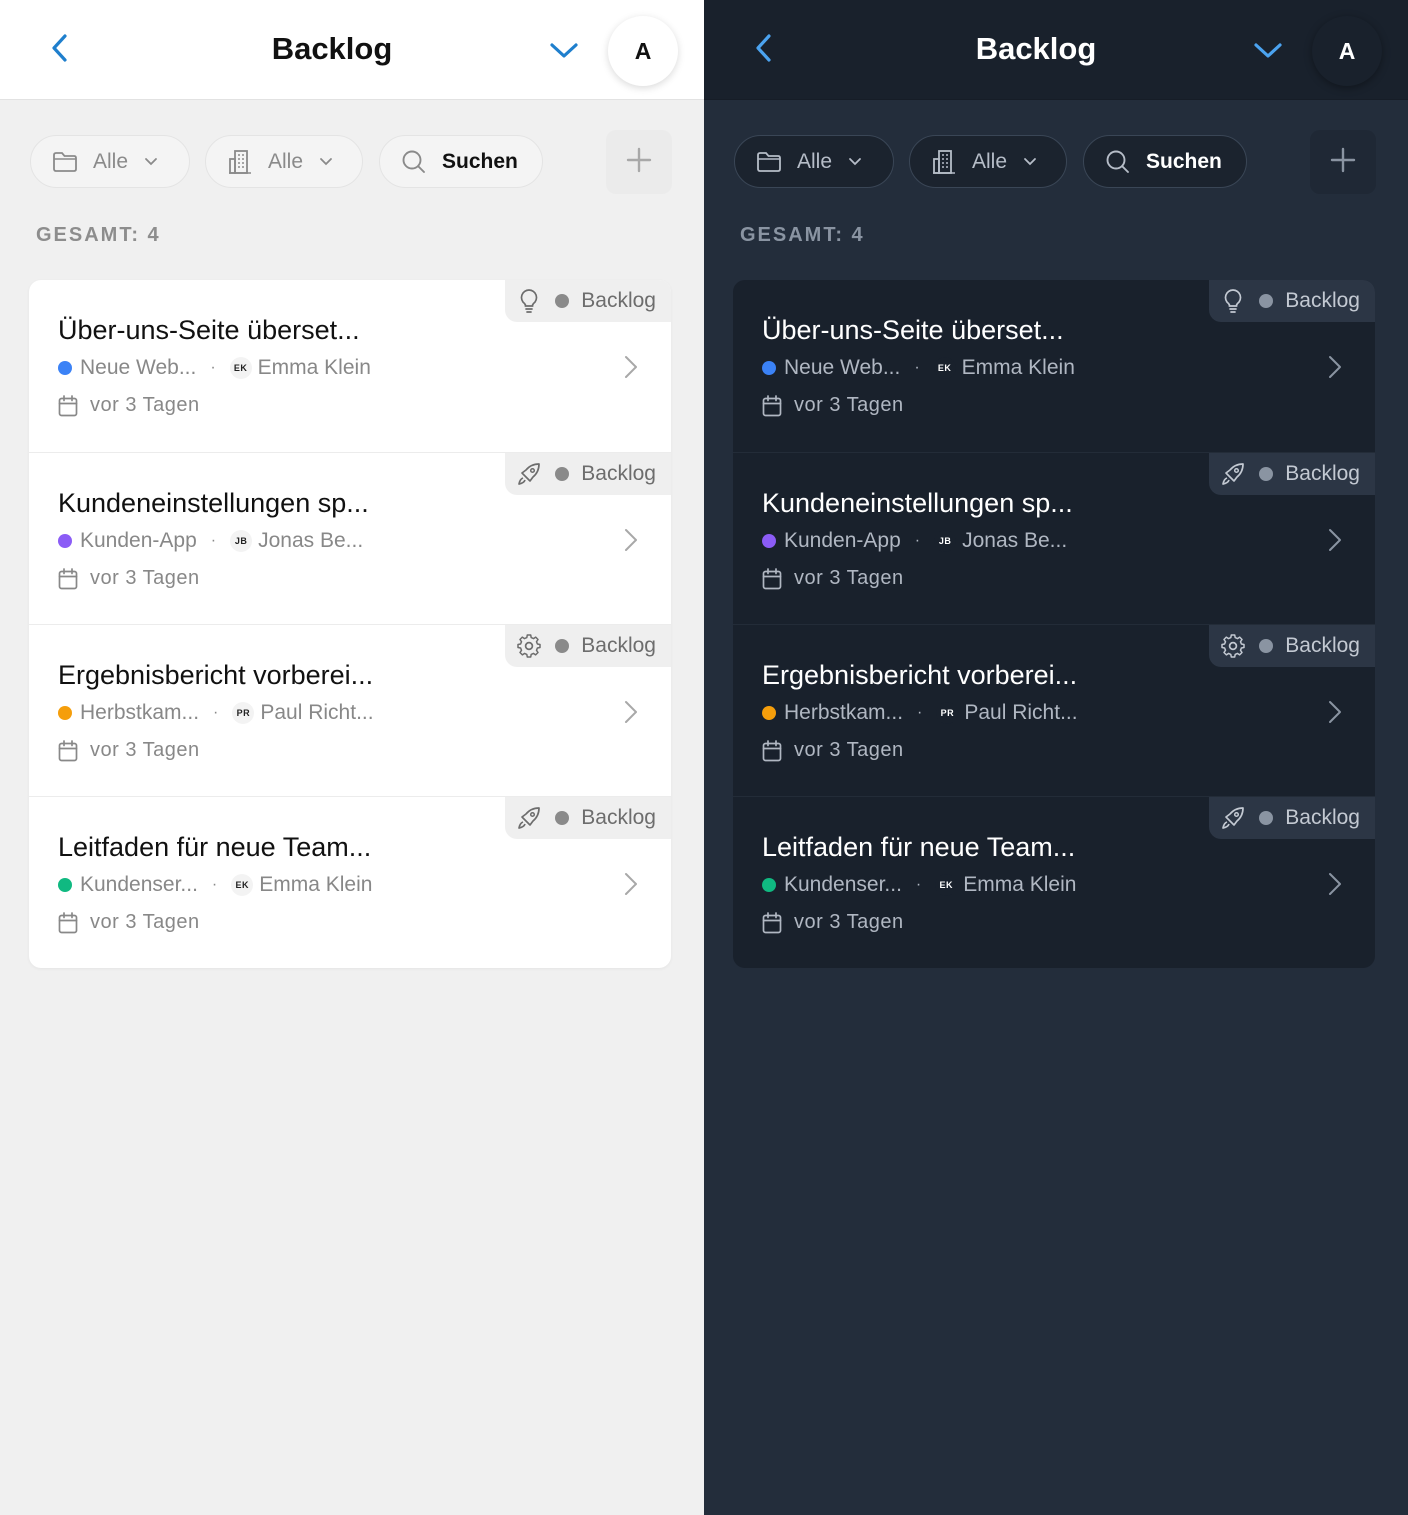 This screenshot has width=1408, height=1515. I want to click on page-title: Backlog, so click(1036, 48).